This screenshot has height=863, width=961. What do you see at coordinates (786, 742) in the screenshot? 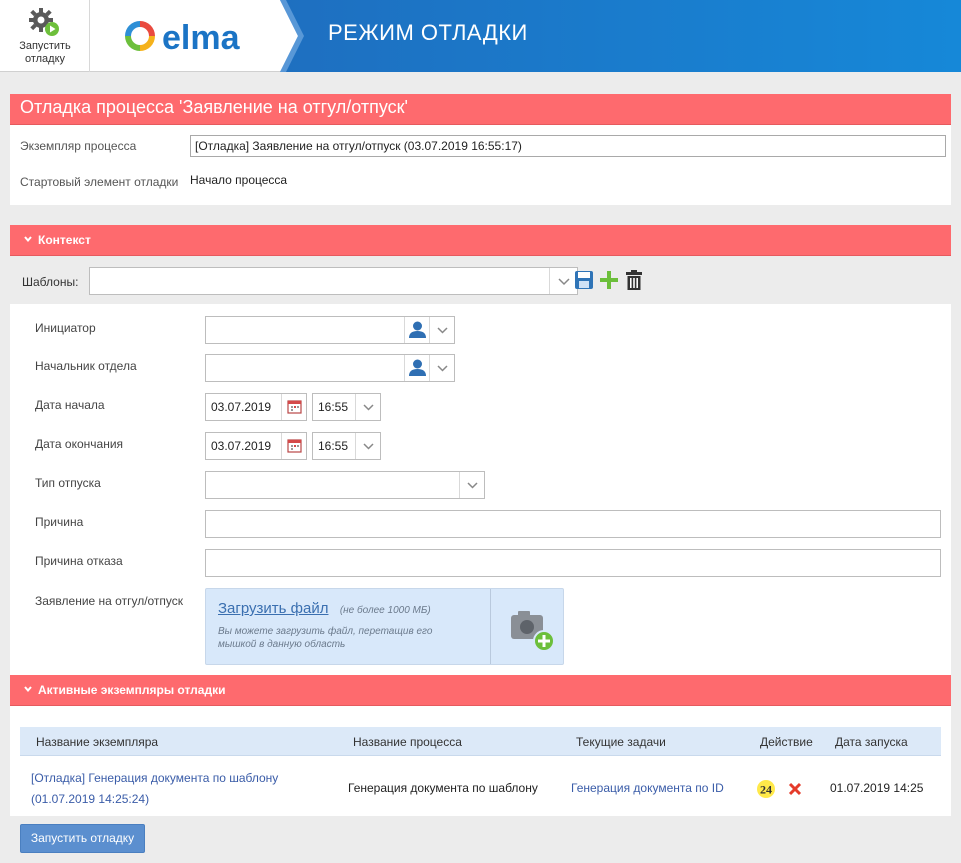
I see `column-header: Действие` at bounding box center [786, 742].